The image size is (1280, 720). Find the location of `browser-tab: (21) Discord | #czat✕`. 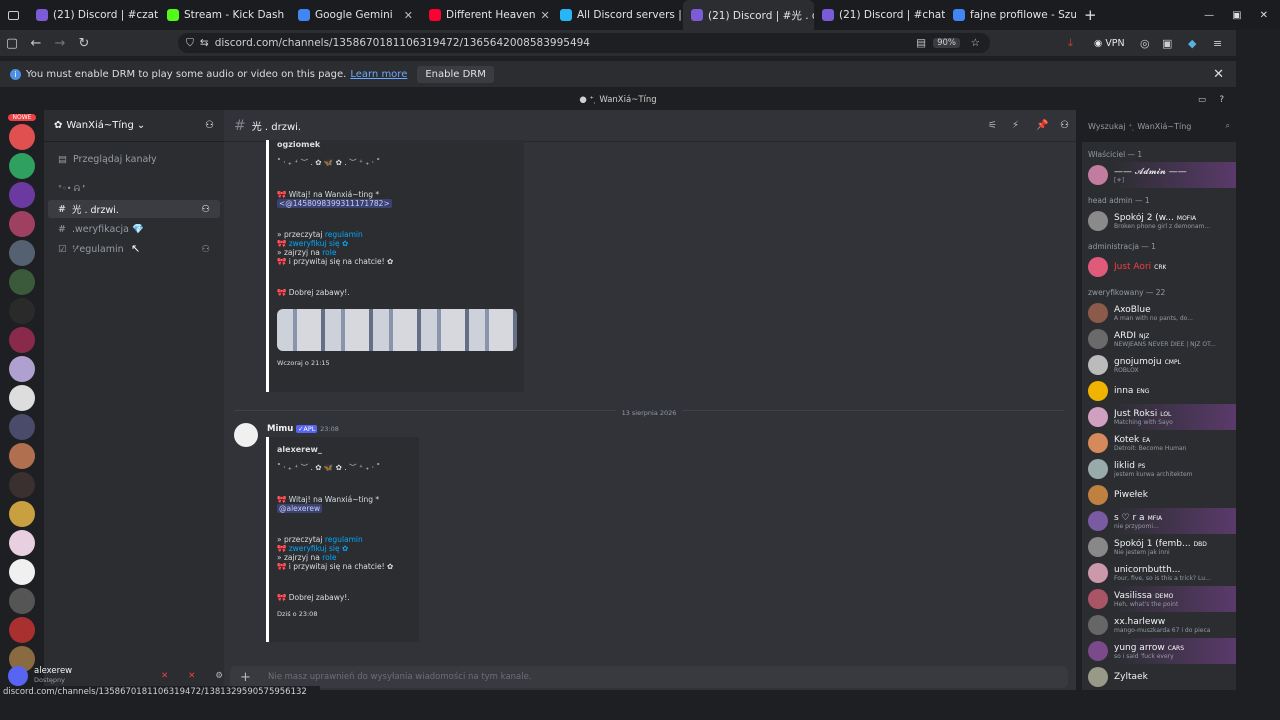

browser-tab: (21) Discord | #czat✕ is located at coordinates (93, 15).